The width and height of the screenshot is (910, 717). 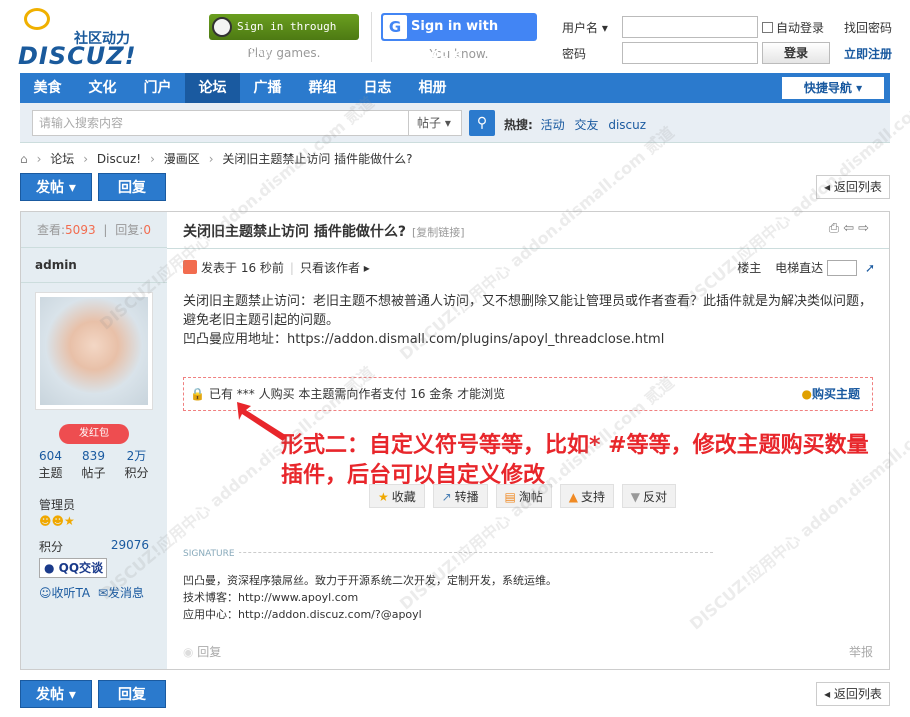 I want to click on site-logo: 社区动力 DISCUZ!, so click(x=78, y=38).